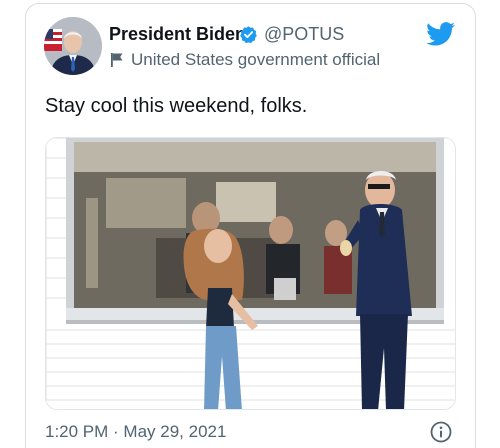 The image size is (500, 448). Describe the element at coordinates (117, 60) in the screenshot. I see `flag-icon` at that location.